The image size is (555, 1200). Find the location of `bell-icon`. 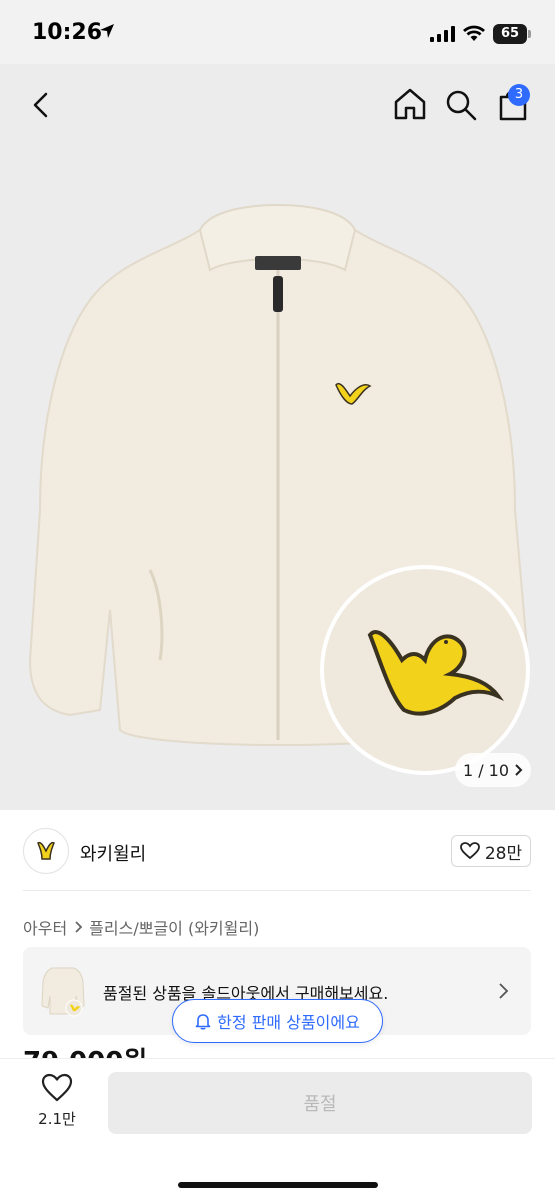

bell-icon is located at coordinates (203, 1022).